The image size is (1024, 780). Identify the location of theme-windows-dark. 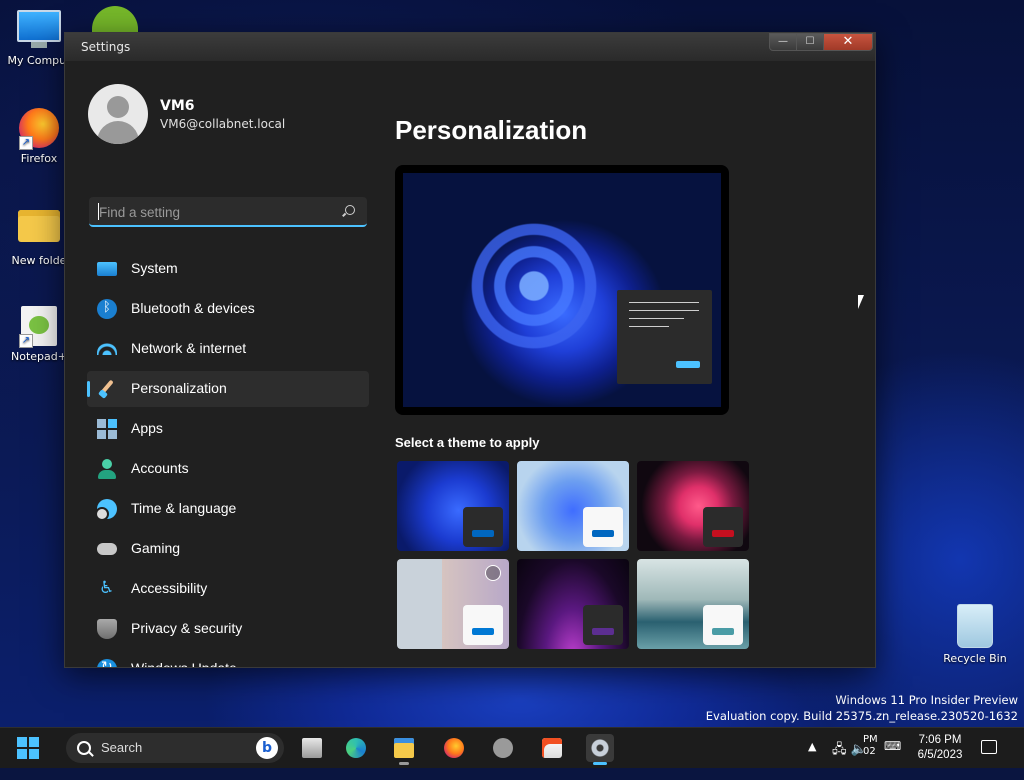
(453, 506).